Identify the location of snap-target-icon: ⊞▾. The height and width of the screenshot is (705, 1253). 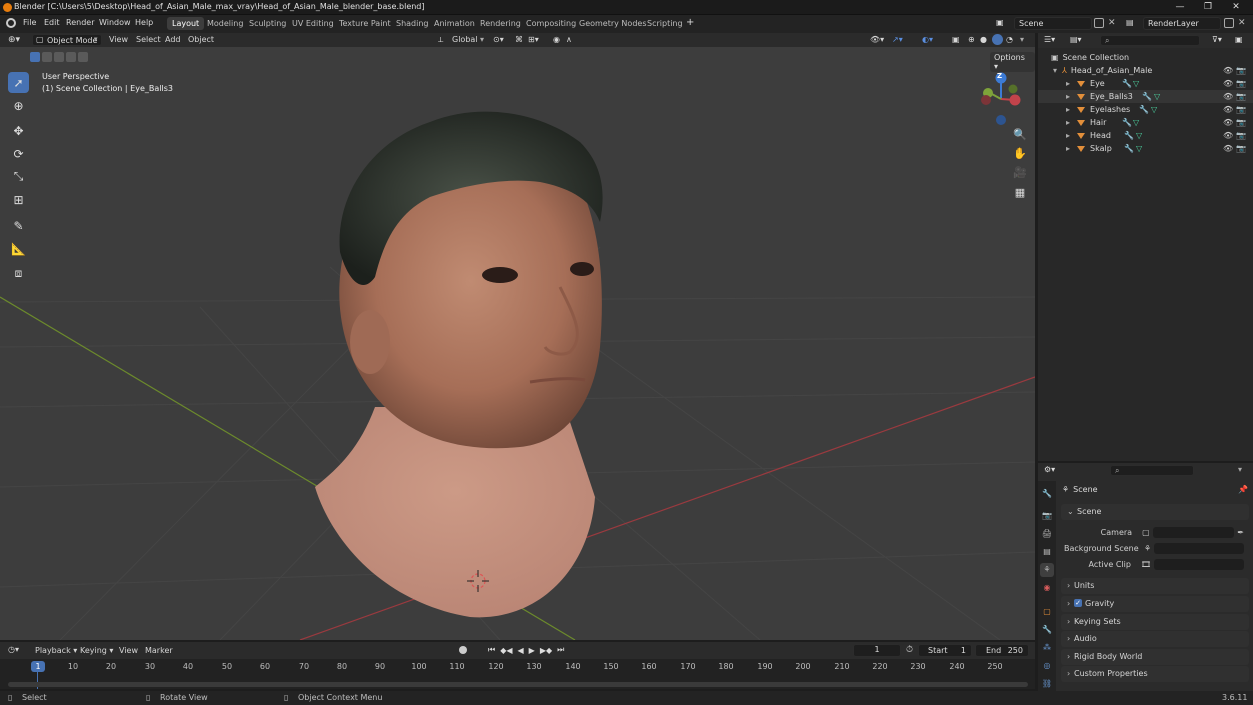
(533, 39).